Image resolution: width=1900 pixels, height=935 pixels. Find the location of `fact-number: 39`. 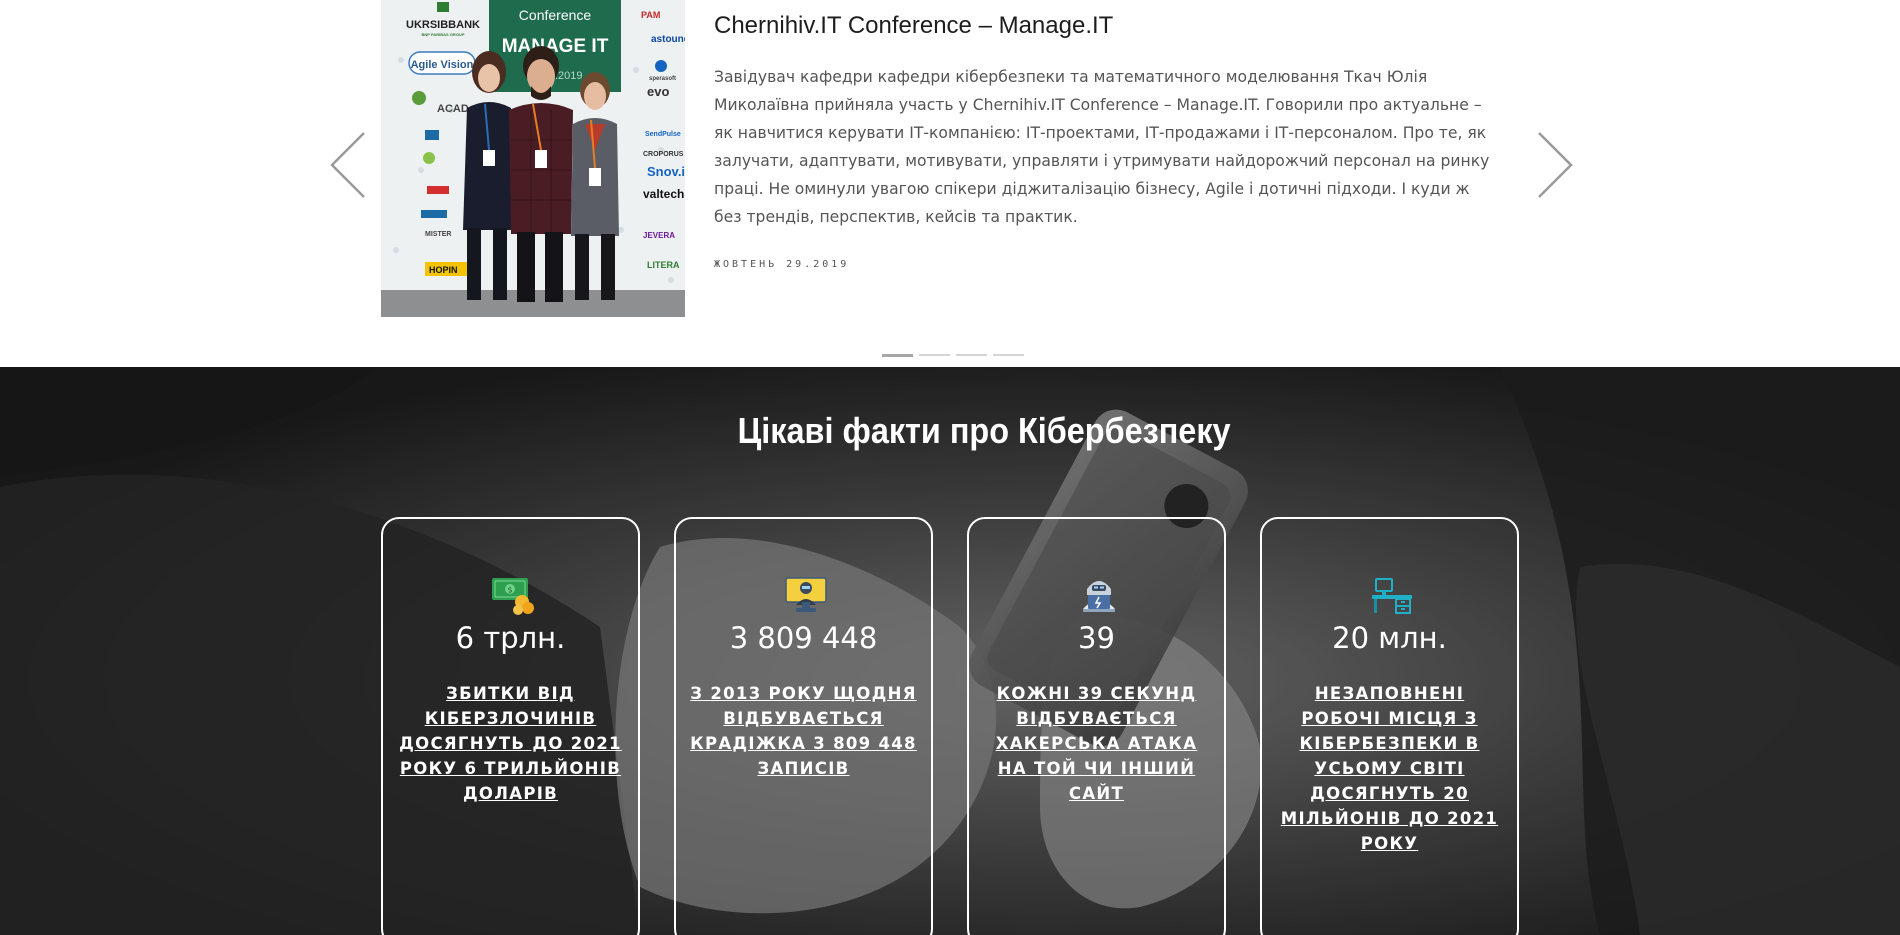

fact-number: 39 is located at coordinates (1096, 638).